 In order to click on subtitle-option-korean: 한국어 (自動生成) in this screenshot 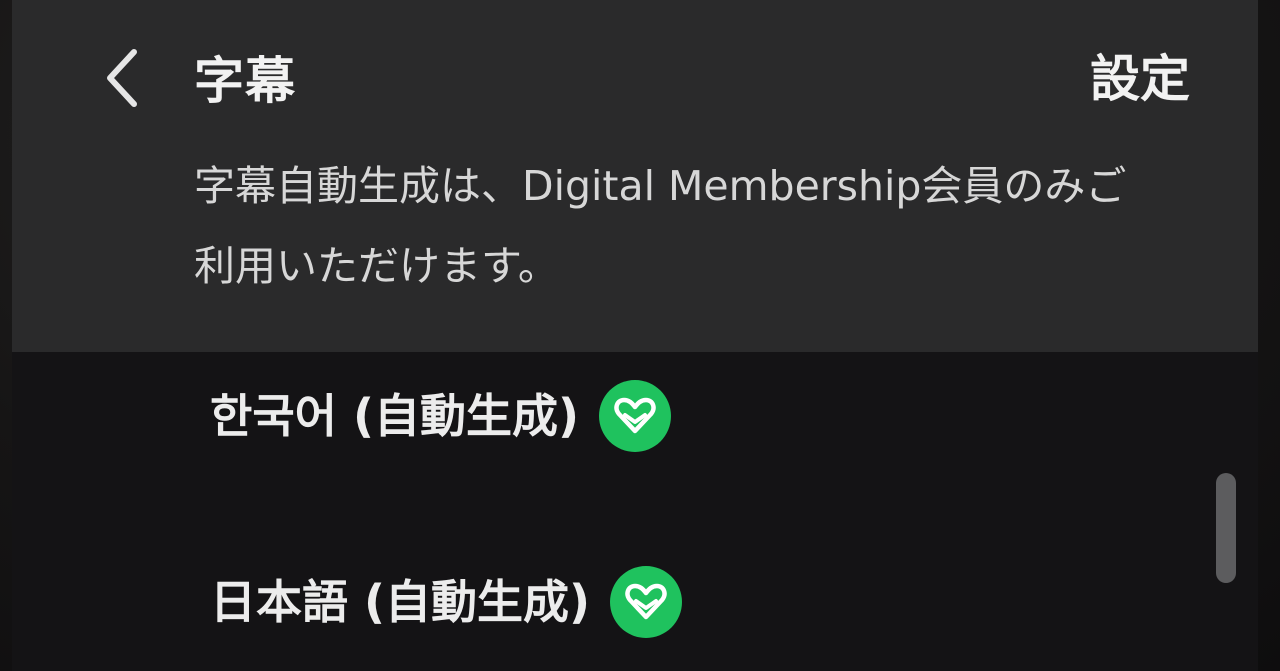, I will do `click(441, 416)`.